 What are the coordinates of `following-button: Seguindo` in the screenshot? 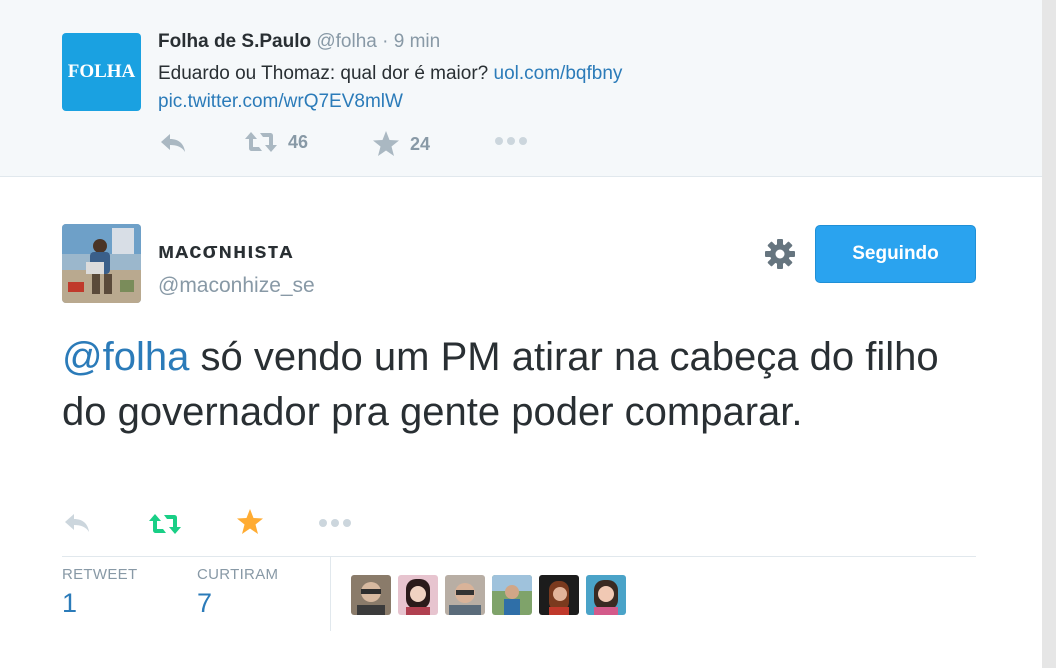 It's located at (895, 254).